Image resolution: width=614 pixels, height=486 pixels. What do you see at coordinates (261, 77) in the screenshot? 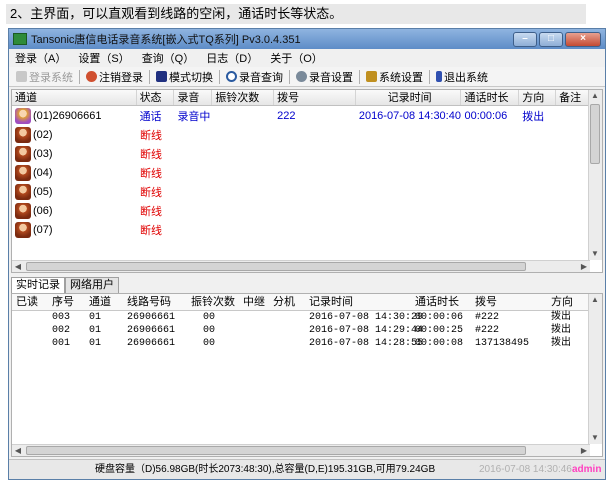
I see `record-query-label: 录音查询` at bounding box center [261, 77].